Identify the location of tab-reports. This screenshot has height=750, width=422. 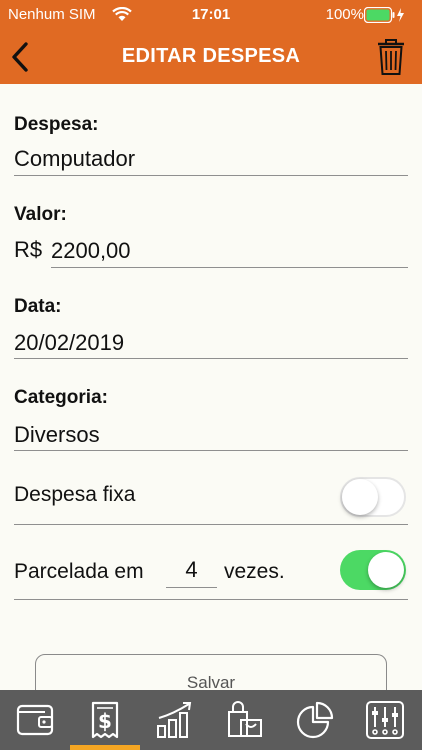
(175, 720).